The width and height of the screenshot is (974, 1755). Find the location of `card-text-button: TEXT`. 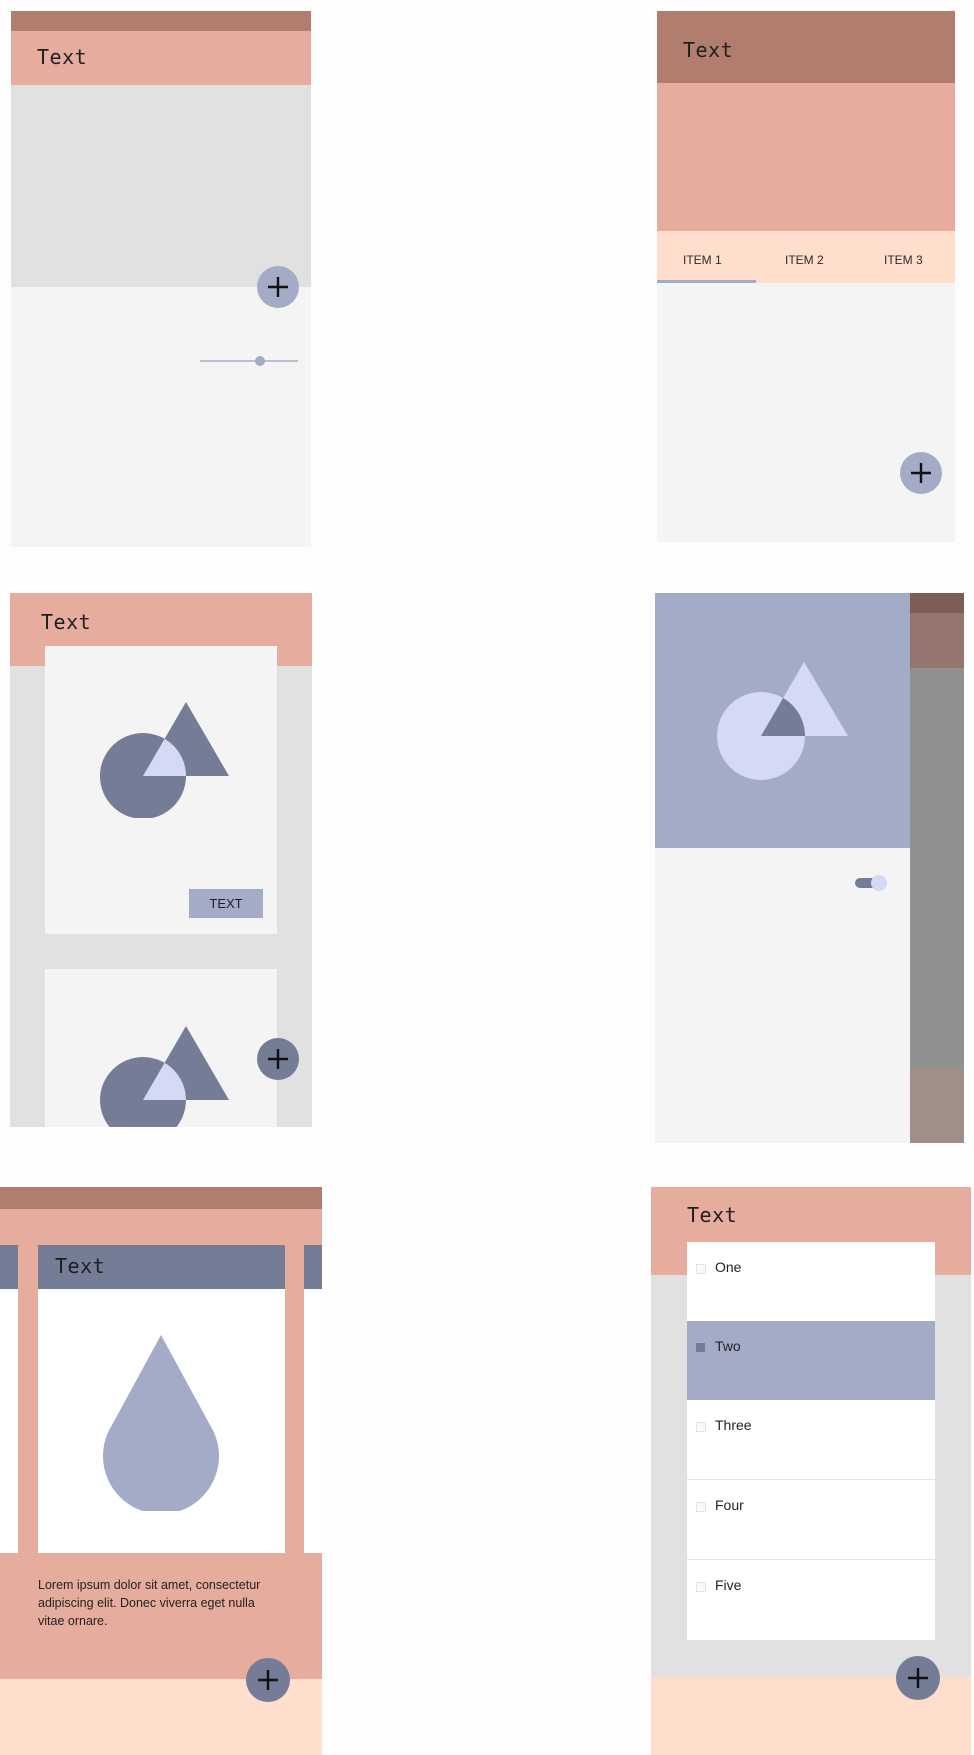

card-text-button: TEXT is located at coordinates (226, 903).